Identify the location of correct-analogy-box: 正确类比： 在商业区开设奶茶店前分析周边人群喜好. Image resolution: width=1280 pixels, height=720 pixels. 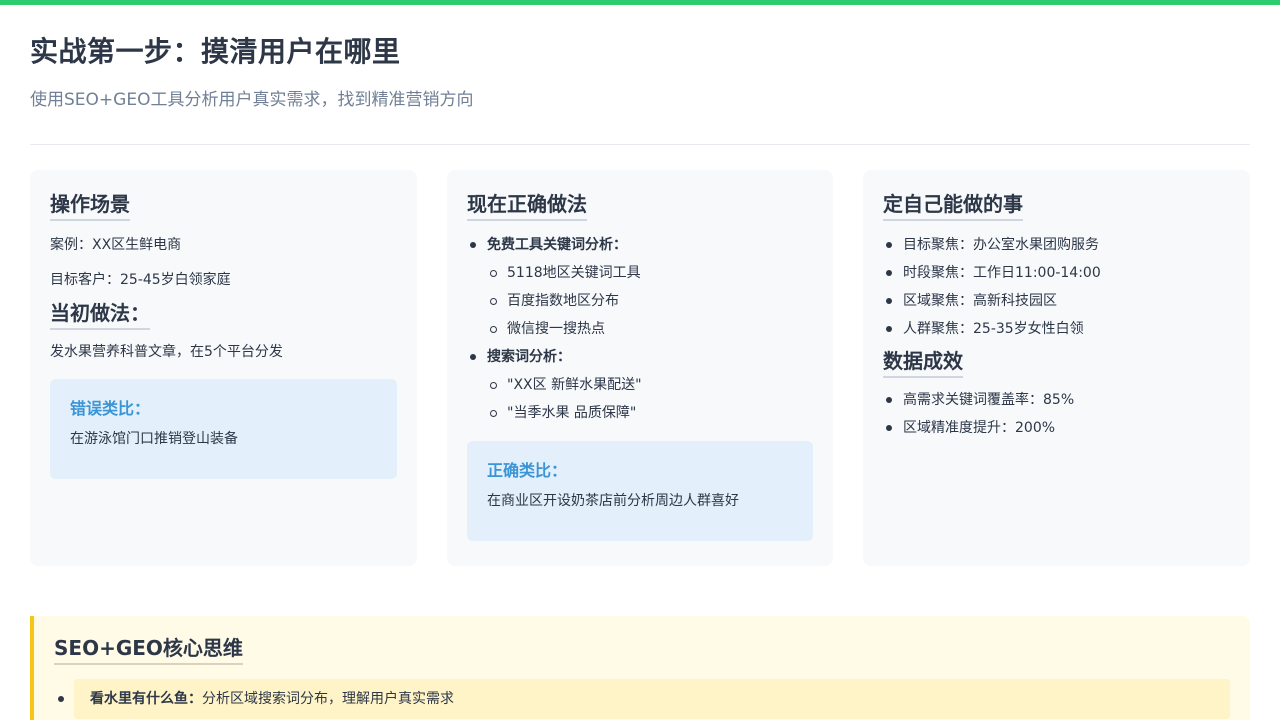
(640, 491).